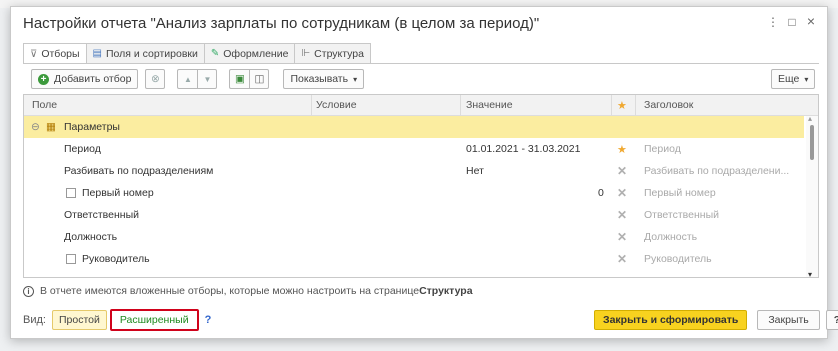  I want to click on add-filter-label: Добавить отбор, so click(93, 79).